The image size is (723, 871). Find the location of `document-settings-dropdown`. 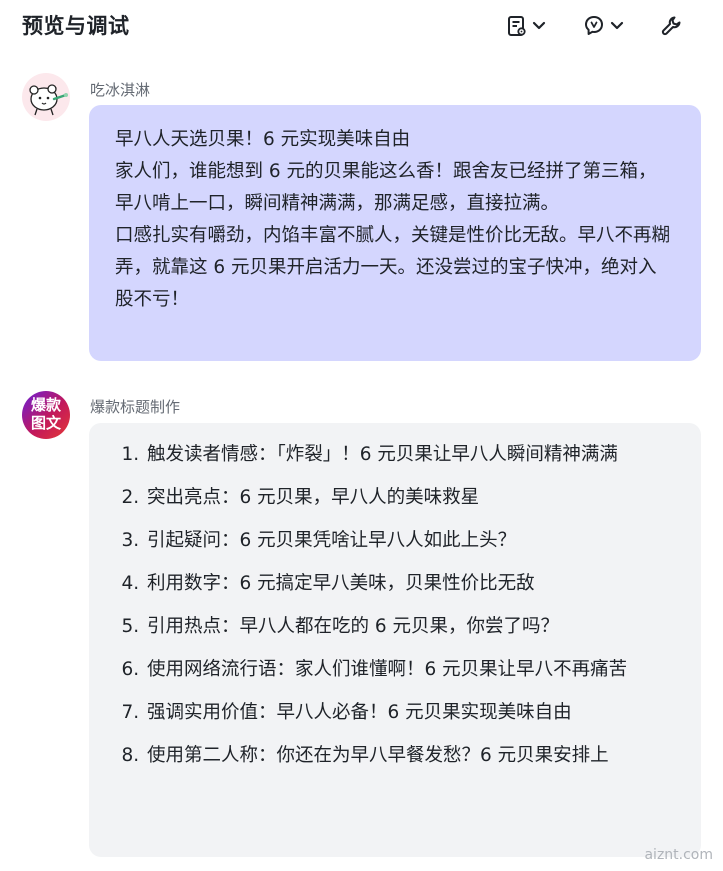

document-settings-dropdown is located at coordinates (526, 26).